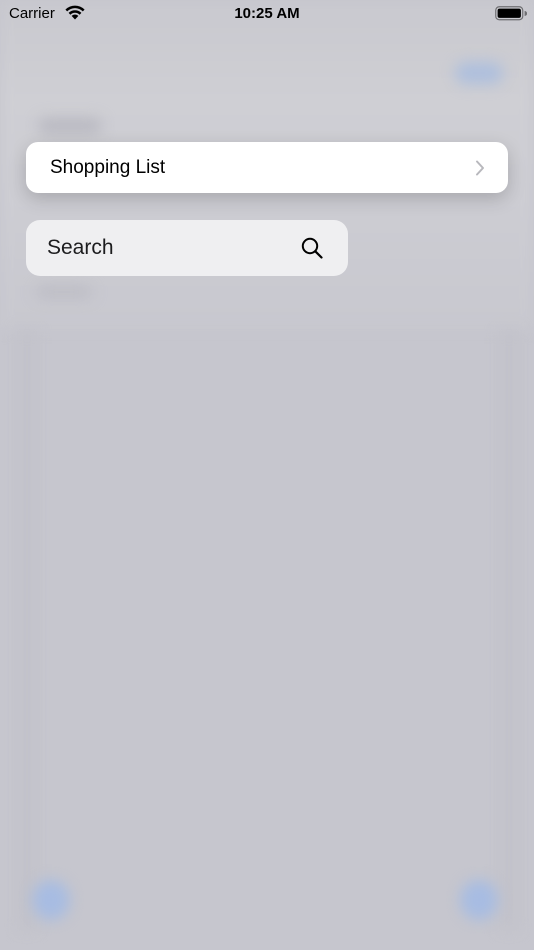 Image resolution: width=534 pixels, height=950 pixels. What do you see at coordinates (51, 900) in the screenshot?
I see `blurred-left-fab` at bounding box center [51, 900].